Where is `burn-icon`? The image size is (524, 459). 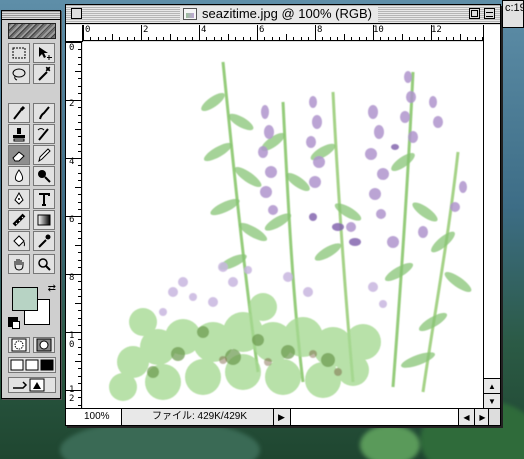
burn-icon is located at coordinates (44, 176).